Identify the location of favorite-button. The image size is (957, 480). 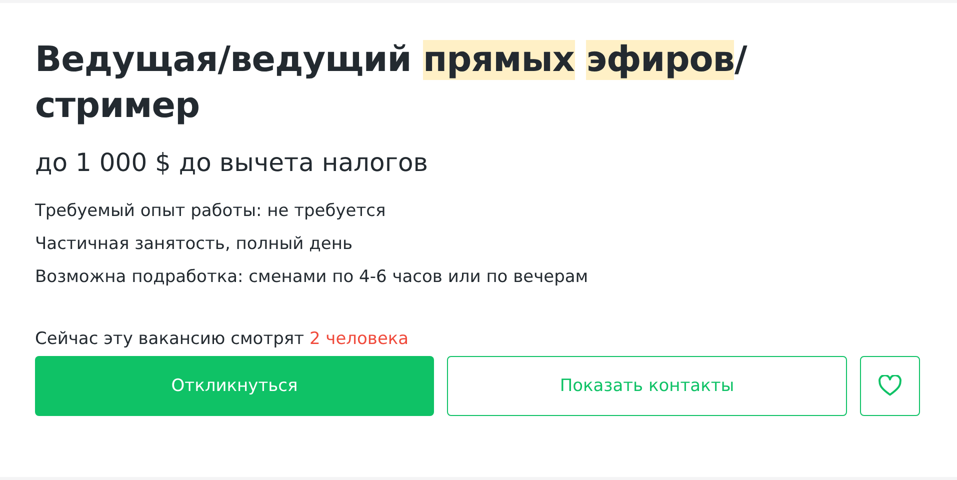
(890, 386).